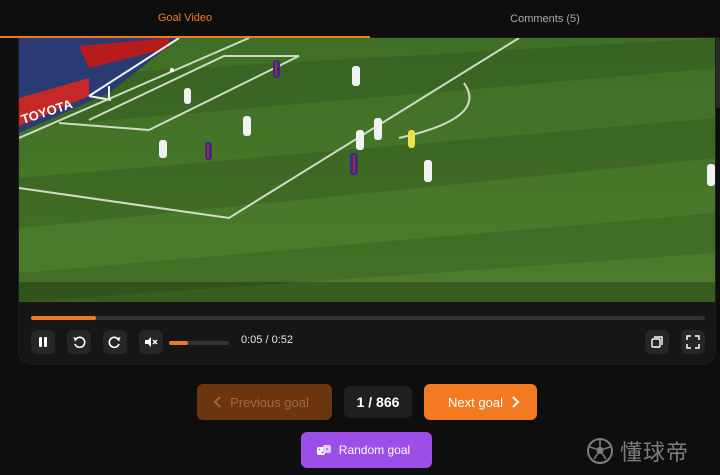 This screenshot has height=475, width=720. I want to click on time-display: 0:05 / 0:52, so click(267, 340).